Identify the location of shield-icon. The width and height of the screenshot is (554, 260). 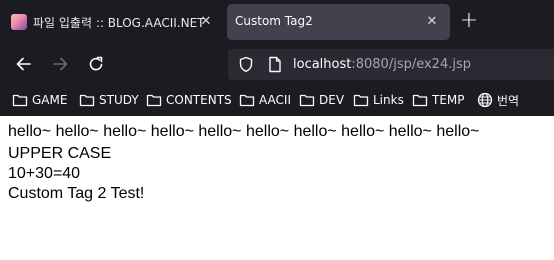
(246, 64).